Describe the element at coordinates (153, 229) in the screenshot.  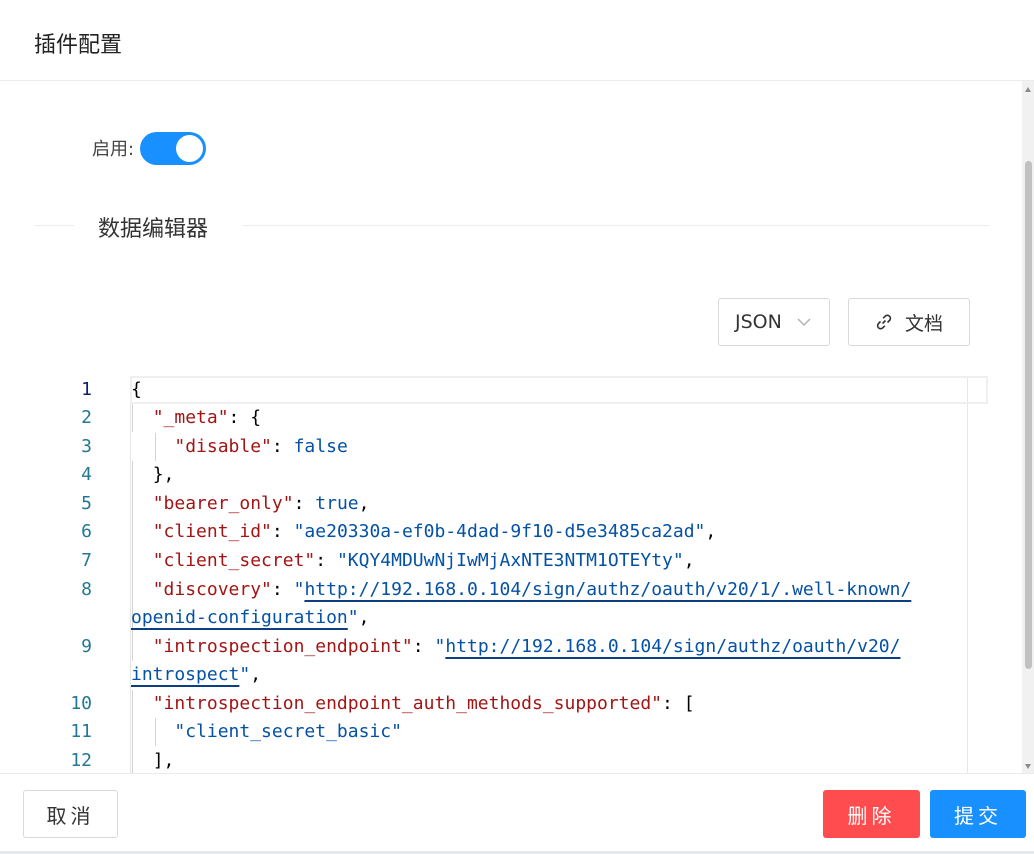
I see `section-title: 数据编辑器` at that location.